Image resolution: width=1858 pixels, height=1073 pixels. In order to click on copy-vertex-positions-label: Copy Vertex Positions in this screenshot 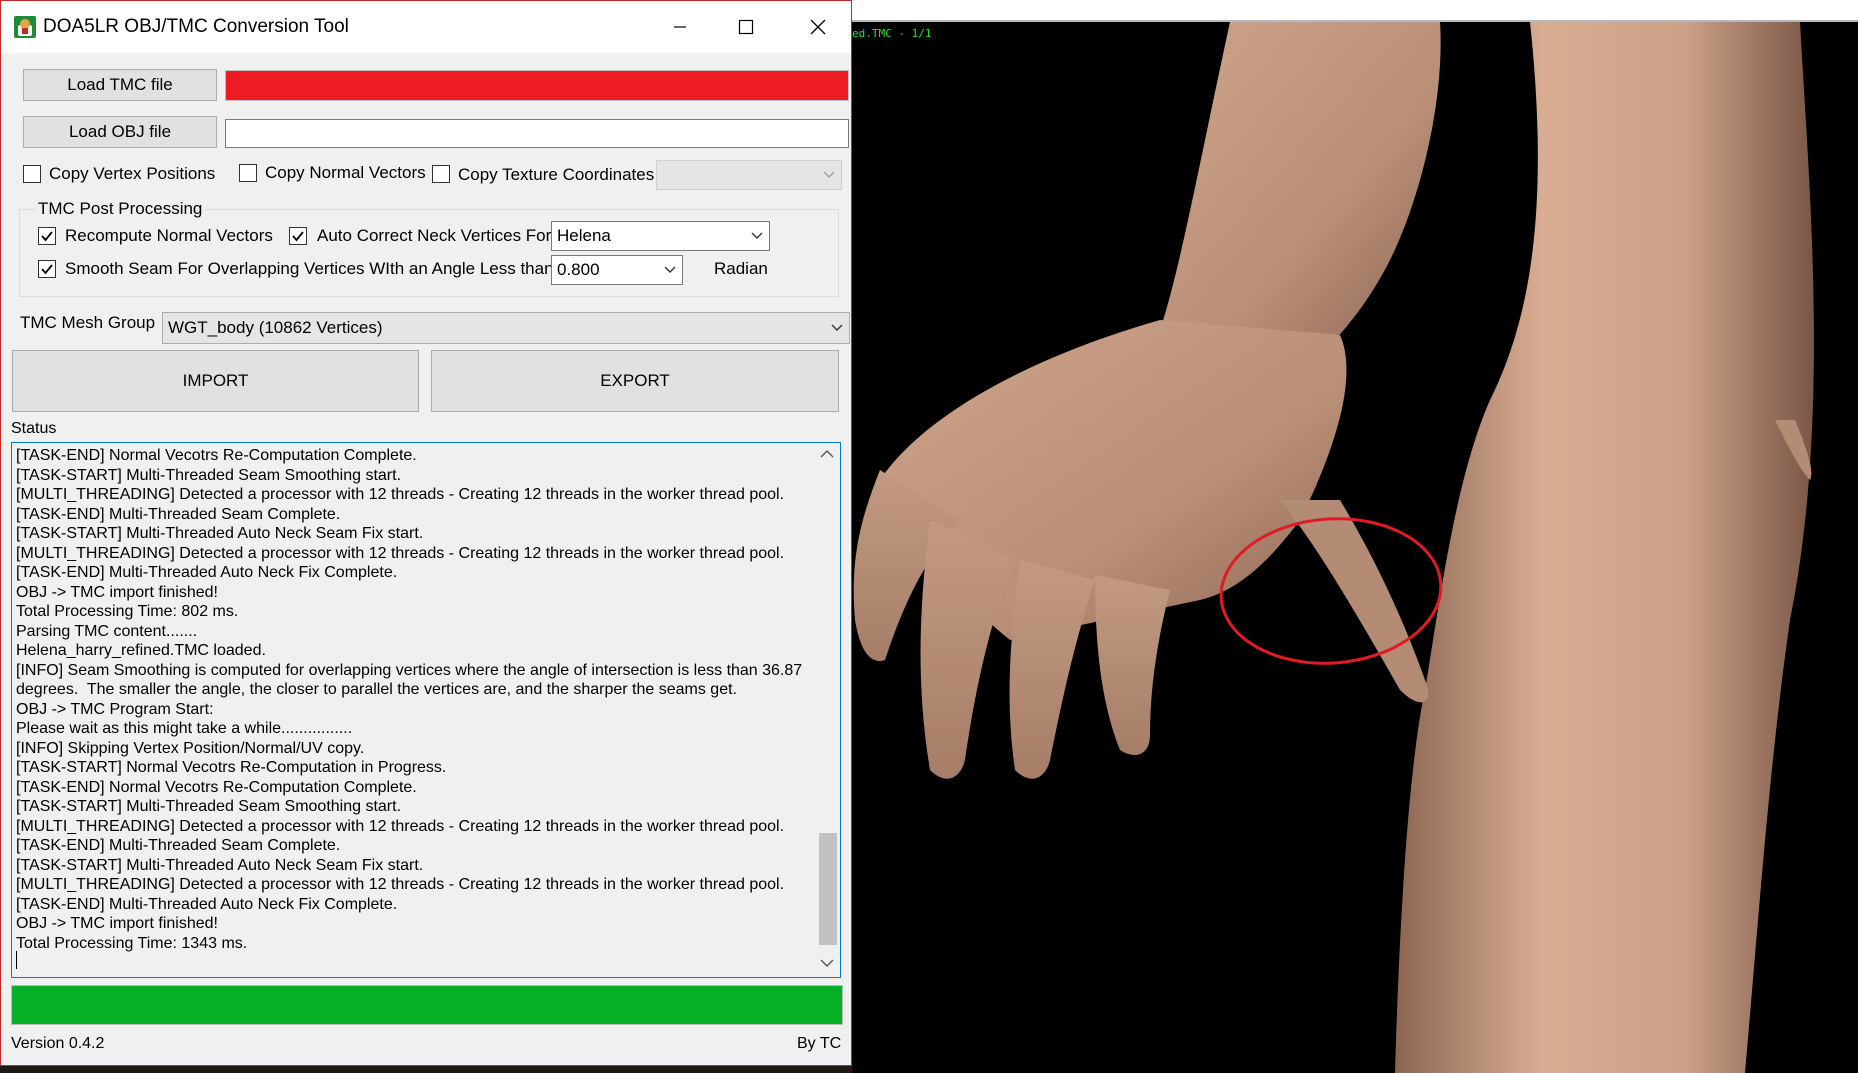, I will do `click(132, 173)`.